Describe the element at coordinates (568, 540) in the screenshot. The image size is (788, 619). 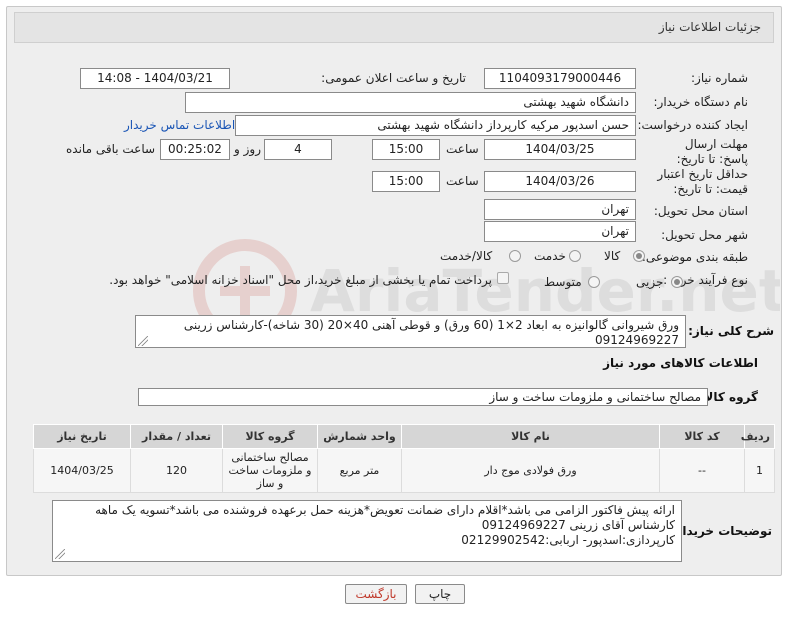
I see `buyer-notes-line: کارپردازی:اسدپور- اربابی:02129902542` at that location.